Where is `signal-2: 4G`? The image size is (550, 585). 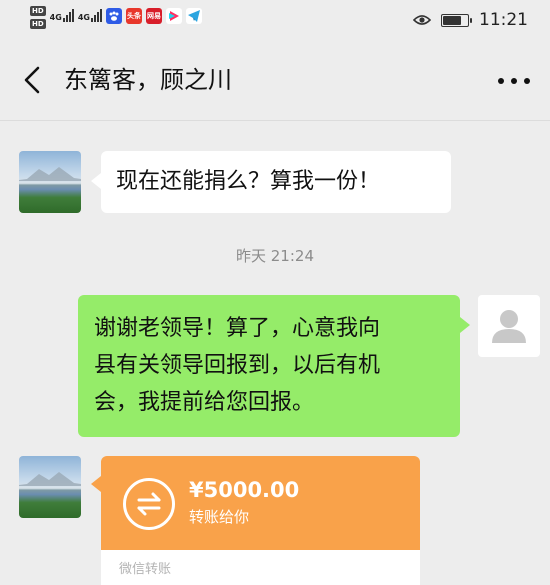
signal-2: 4G is located at coordinates (90, 15).